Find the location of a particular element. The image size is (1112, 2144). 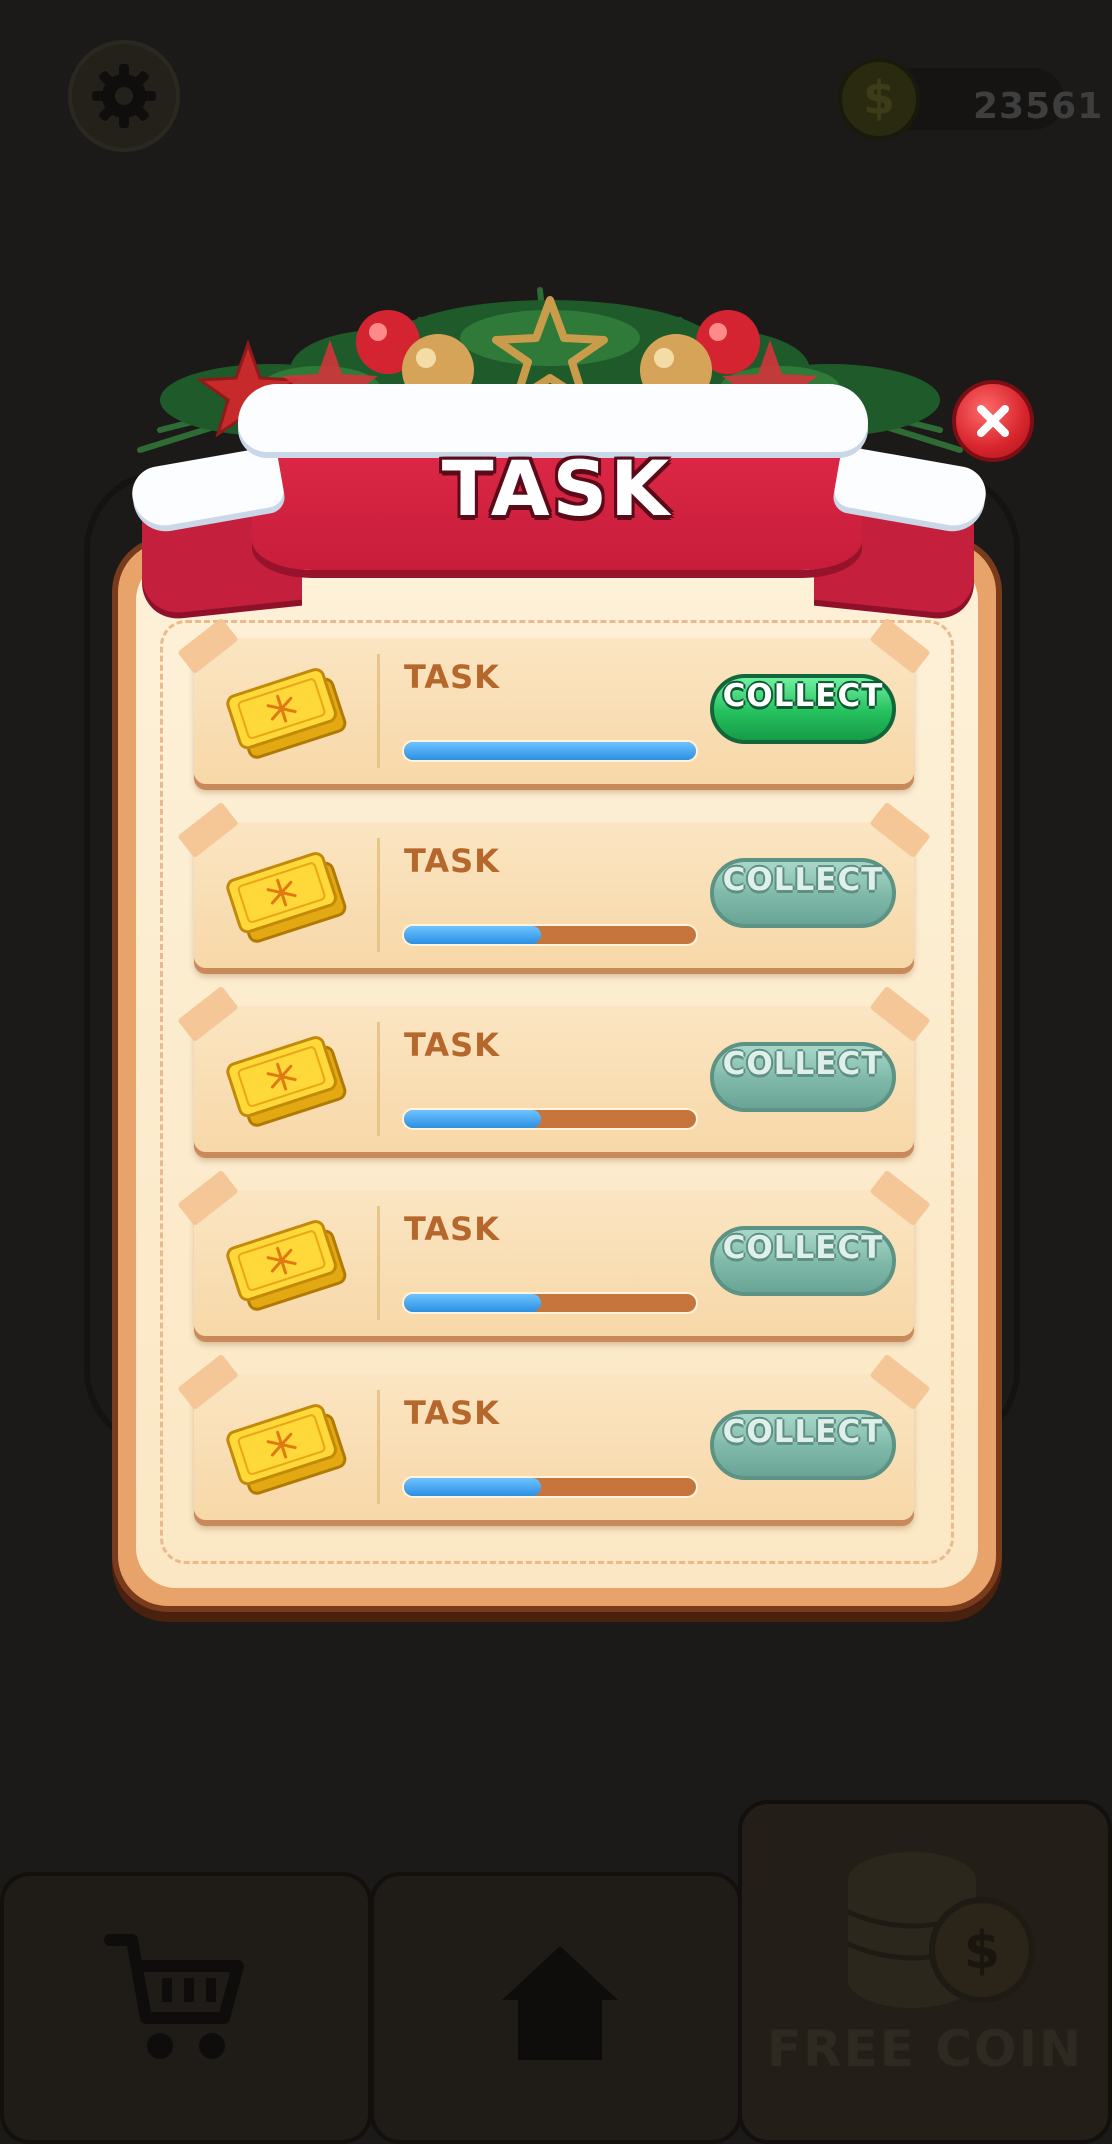

nav-free-coin: $ FREE COIN is located at coordinates (925, 1972).